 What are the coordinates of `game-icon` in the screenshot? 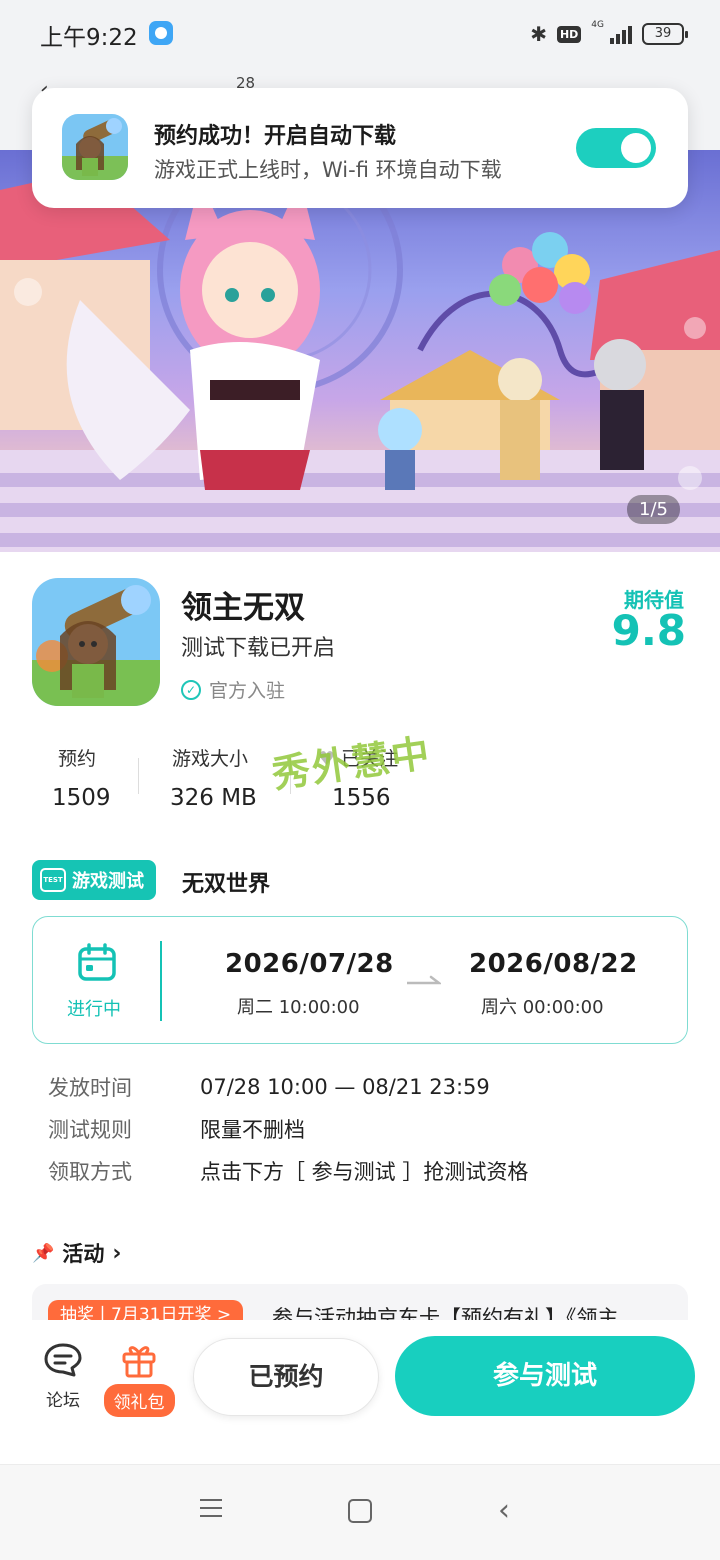 It's located at (96, 642).